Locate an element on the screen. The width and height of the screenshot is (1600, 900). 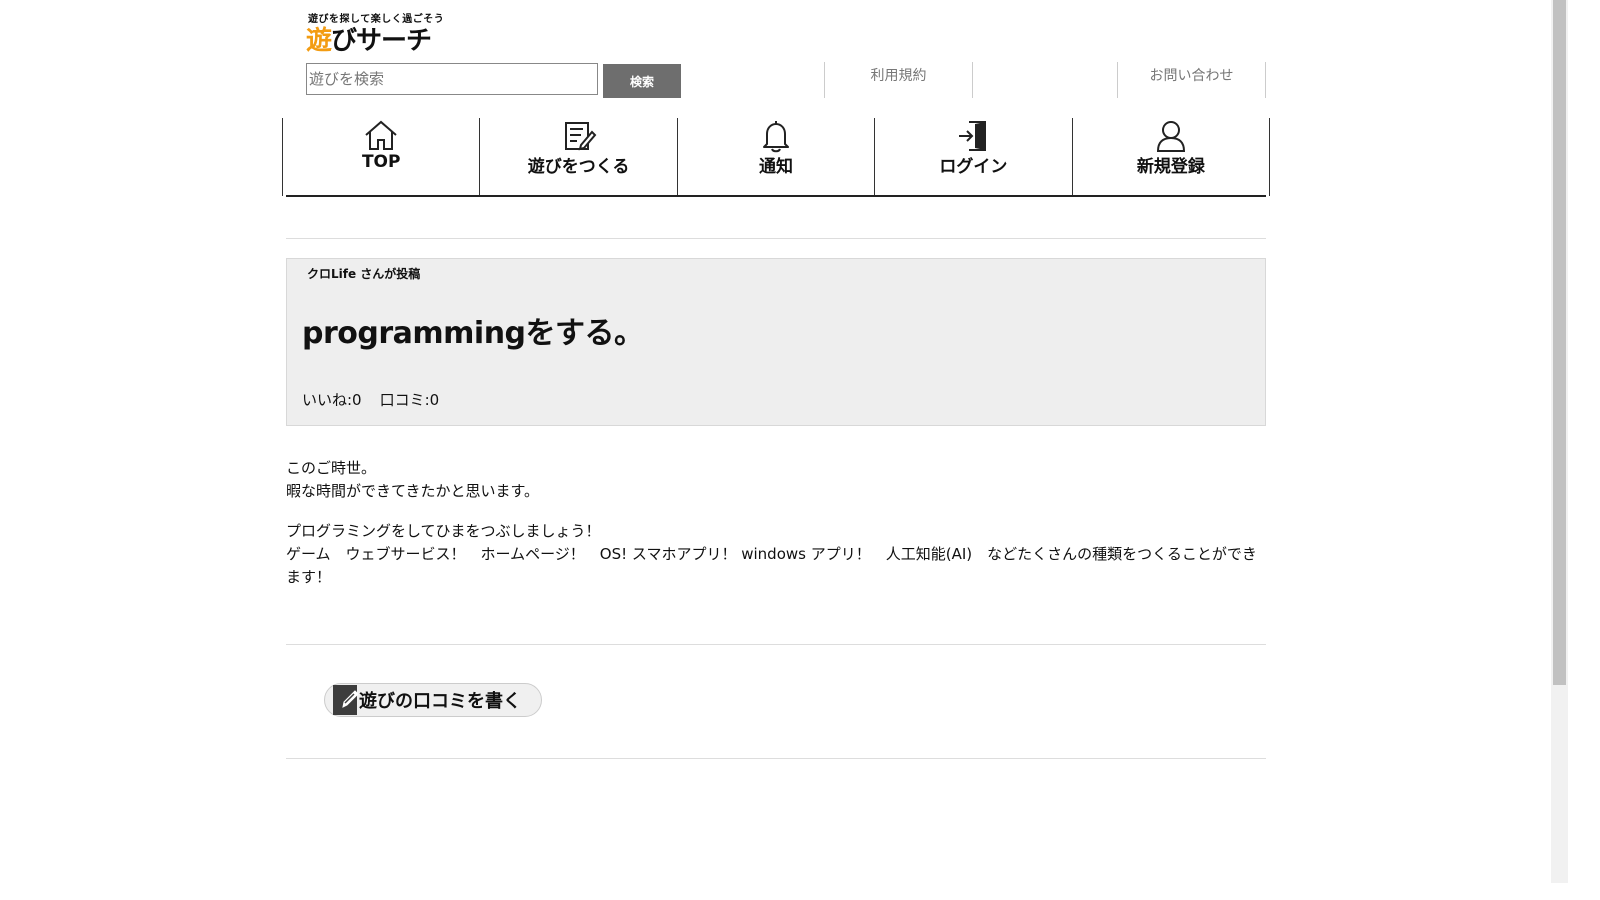
post-body-line: このご時世。 is located at coordinates (331, 468).